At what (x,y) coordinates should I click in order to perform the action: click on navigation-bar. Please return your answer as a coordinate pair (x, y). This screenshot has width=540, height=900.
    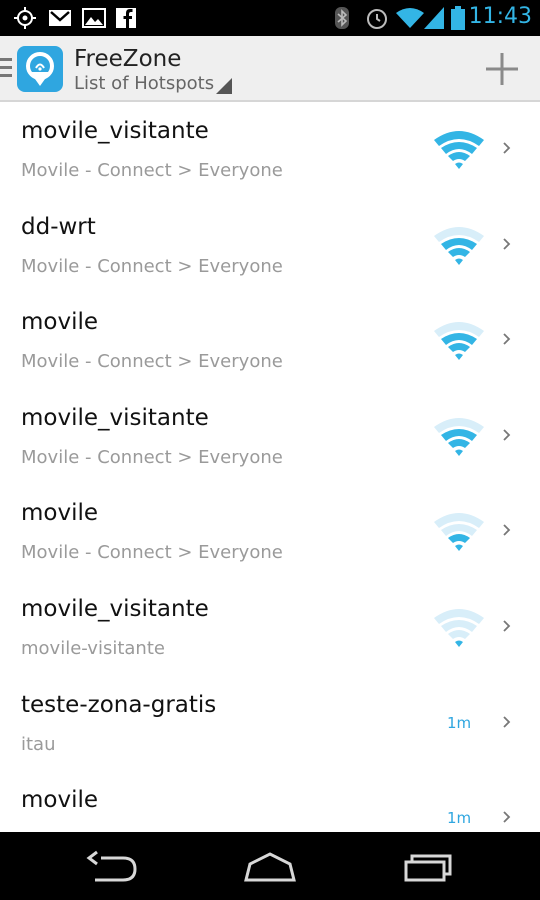
    Looking at the image, I should click on (270, 866).